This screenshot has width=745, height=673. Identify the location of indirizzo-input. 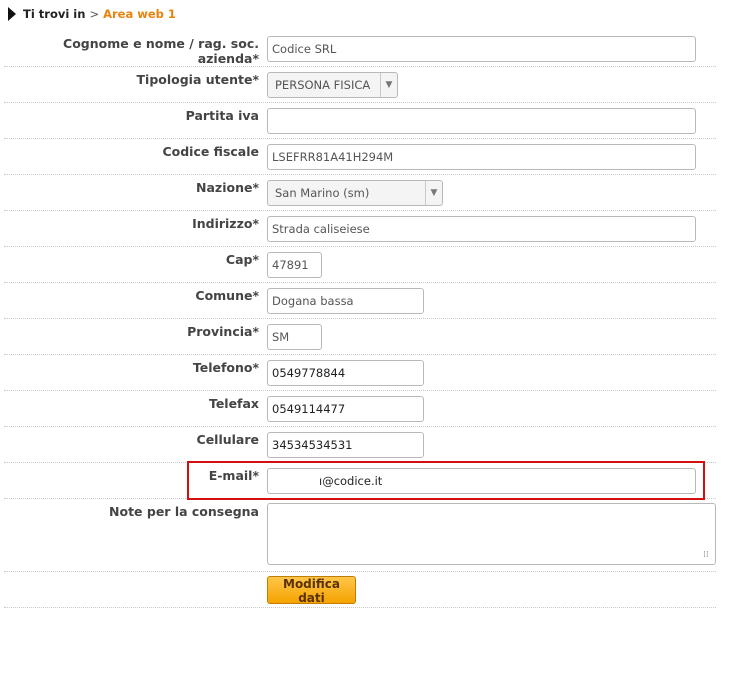
(481, 229).